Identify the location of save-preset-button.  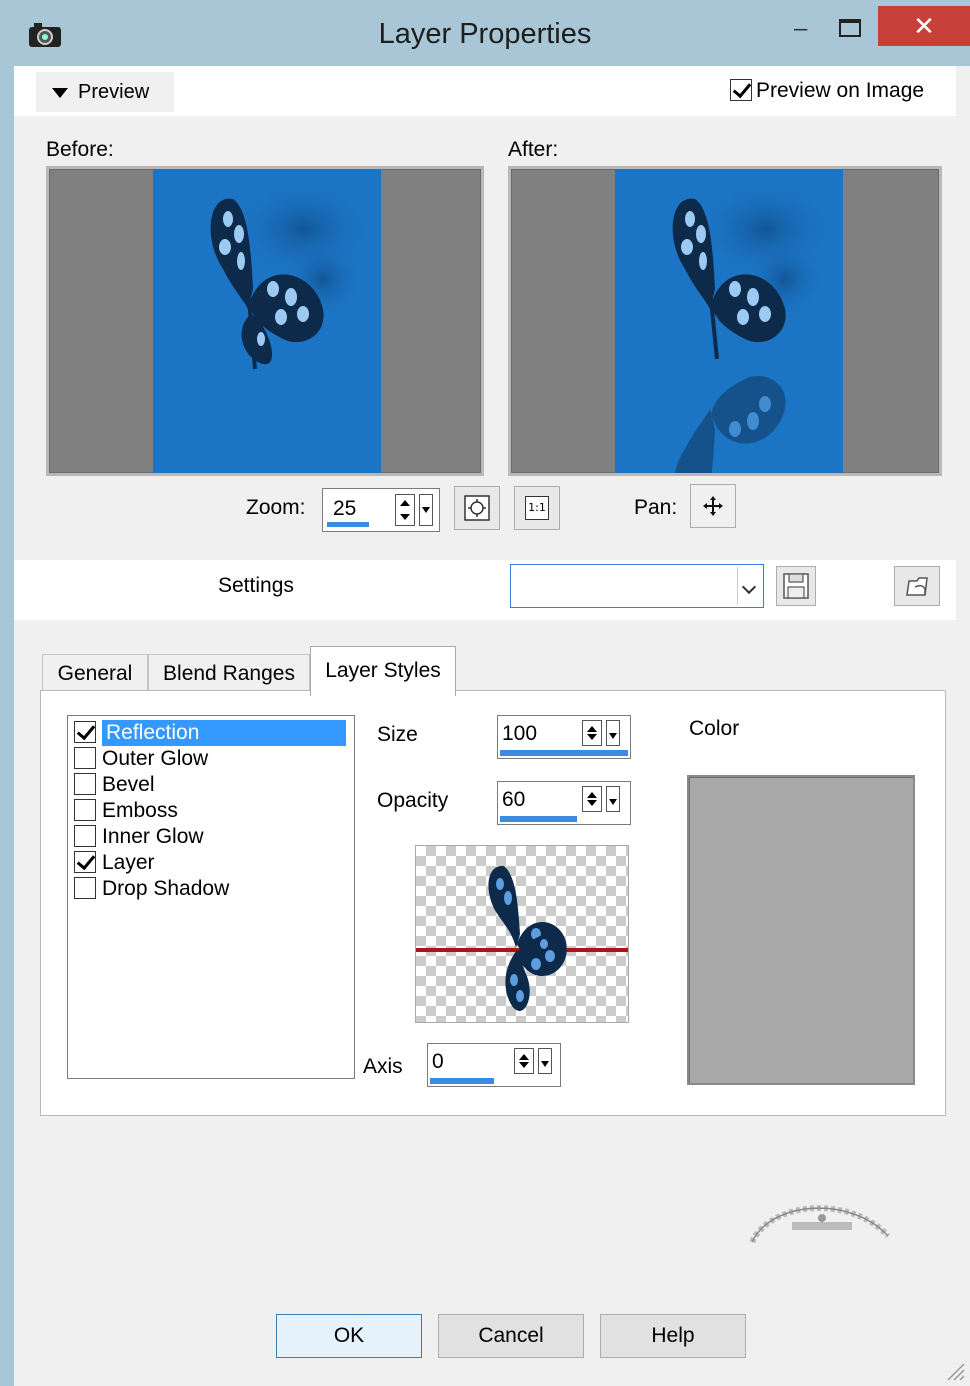
(796, 586).